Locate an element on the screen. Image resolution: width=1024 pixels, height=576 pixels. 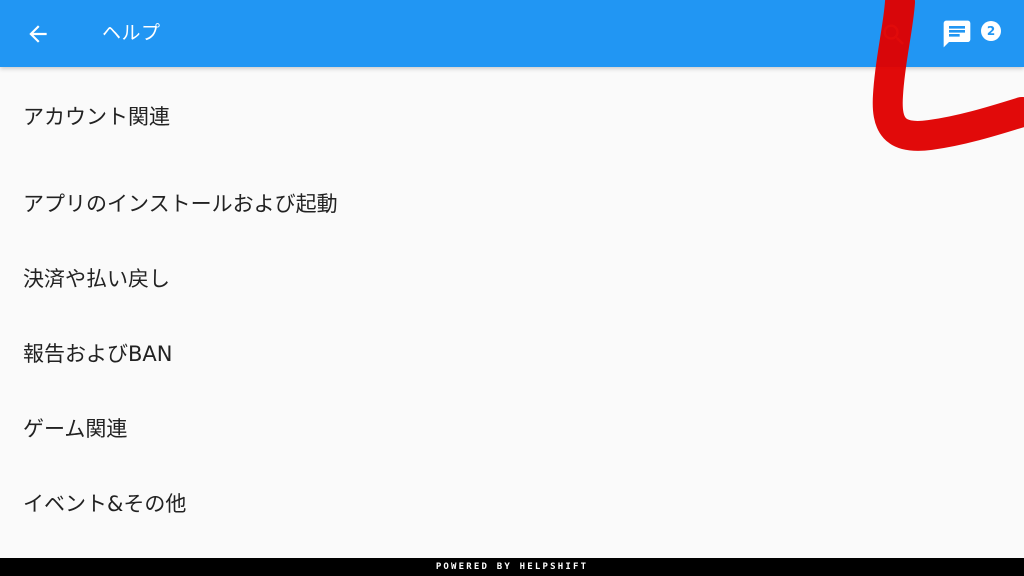
faq-section-install-launch: アプリのインストールおよび起動 is located at coordinates (512, 202).